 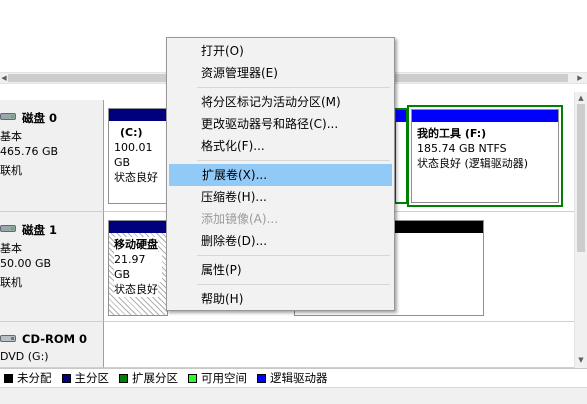 I want to click on volume-f: 我的工具 (F:) 185.74 GB NTFS 状态良好 (逻辑驱动器), so click(x=485, y=156).